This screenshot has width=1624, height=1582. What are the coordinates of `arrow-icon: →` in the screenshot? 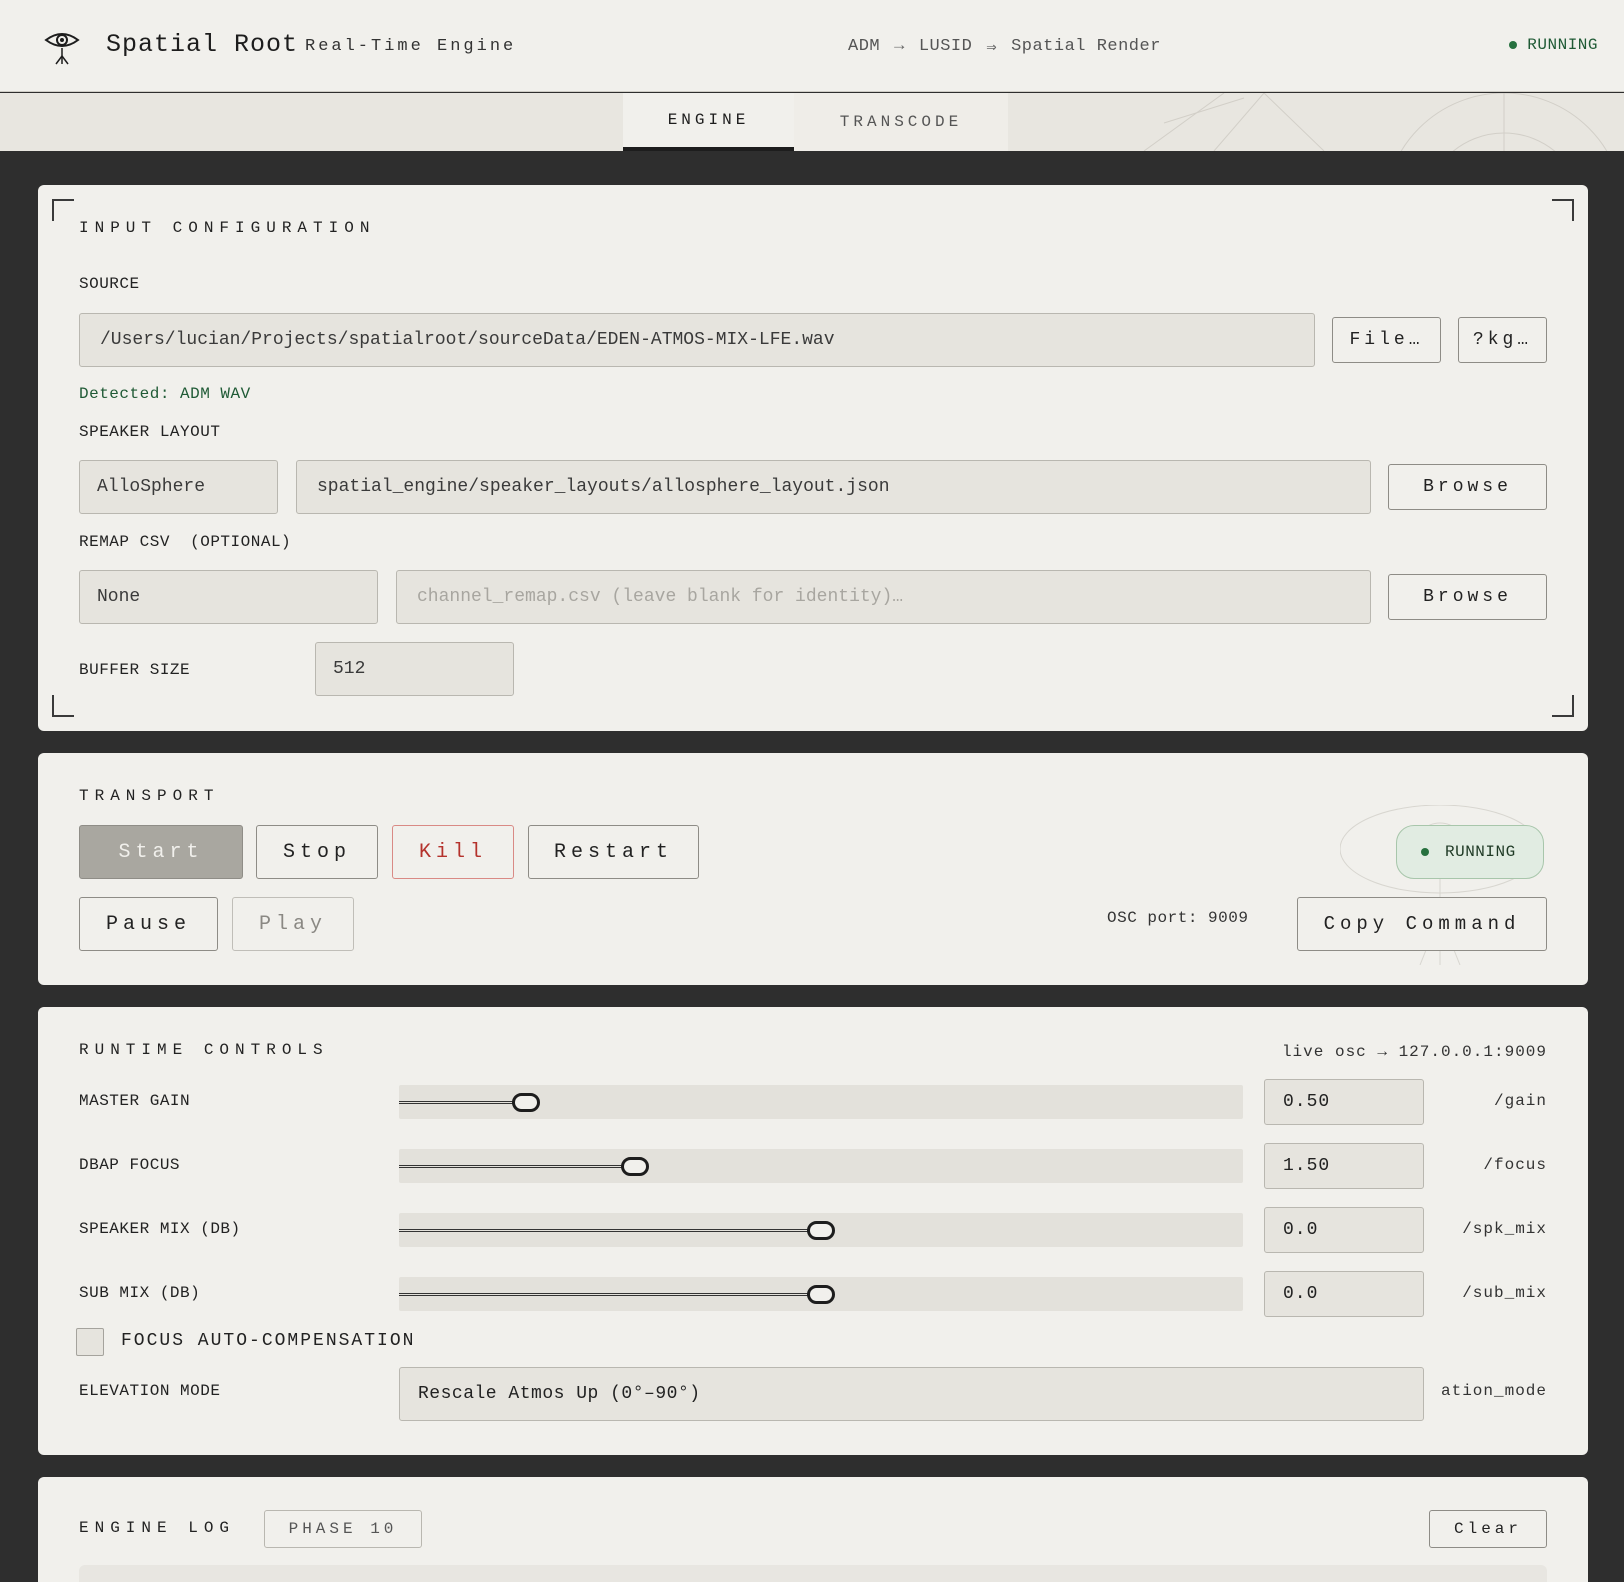 It's located at (899, 46).